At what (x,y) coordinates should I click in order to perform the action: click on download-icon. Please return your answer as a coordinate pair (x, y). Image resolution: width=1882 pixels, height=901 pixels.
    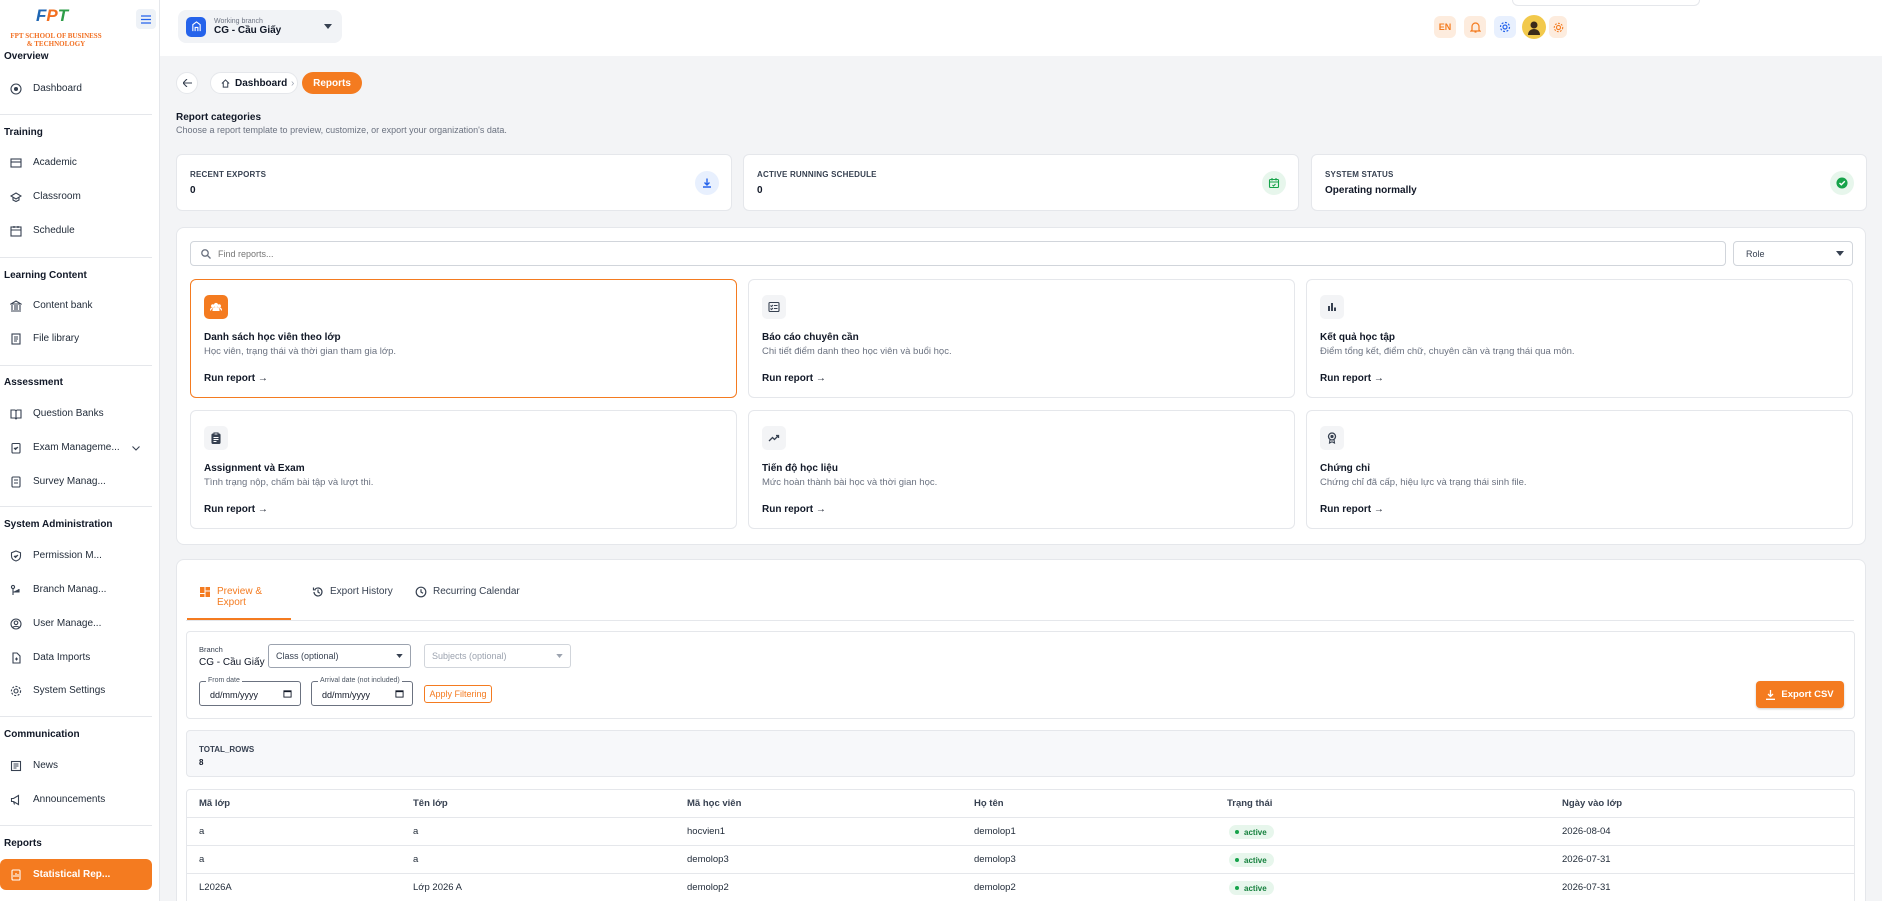
    Looking at the image, I should click on (707, 183).